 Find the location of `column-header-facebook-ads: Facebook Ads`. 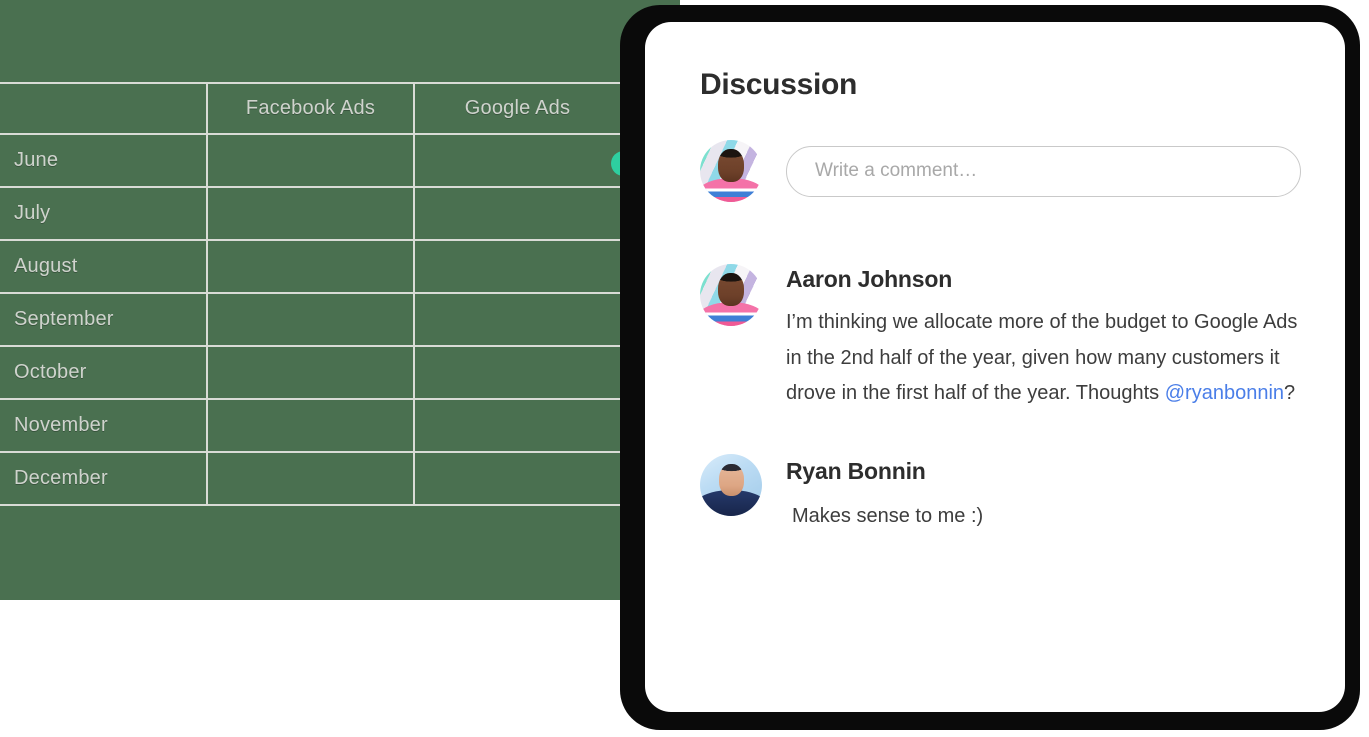

column-header-facebook-ads: Facebook Ads is located at coordinates (310, 108).